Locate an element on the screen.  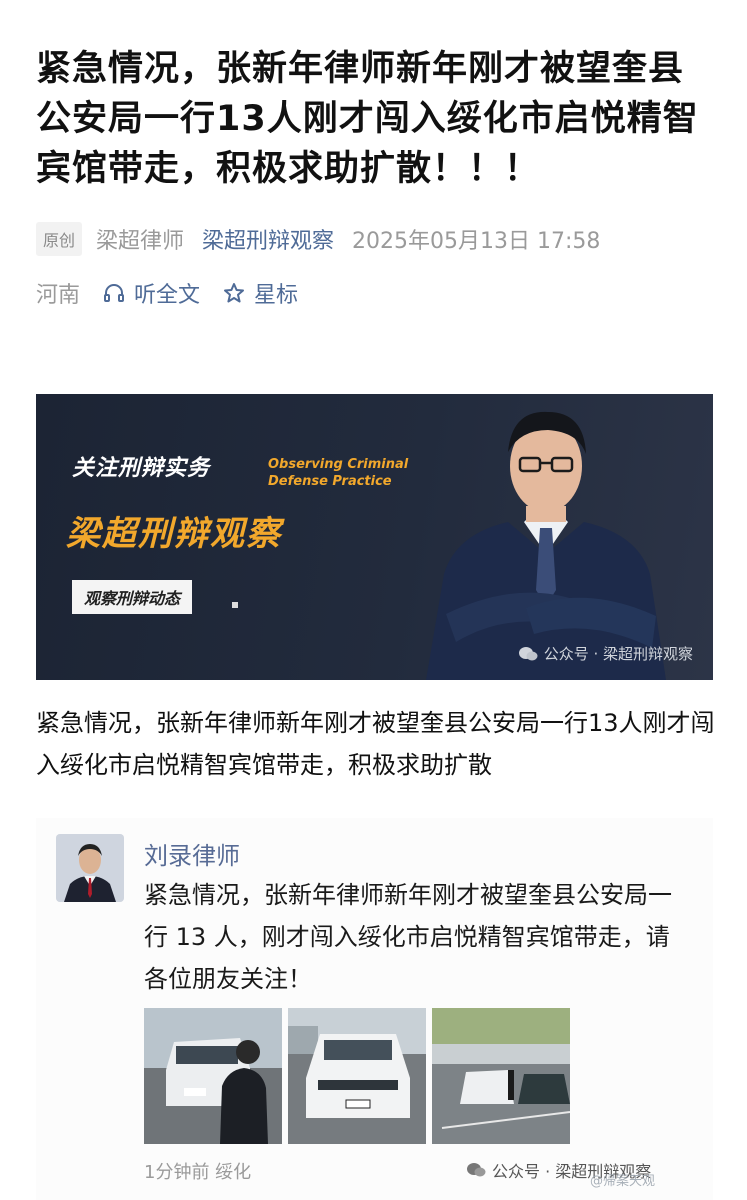
account-link: 梁超刑辩观察 is located at coordinates (268, 239).